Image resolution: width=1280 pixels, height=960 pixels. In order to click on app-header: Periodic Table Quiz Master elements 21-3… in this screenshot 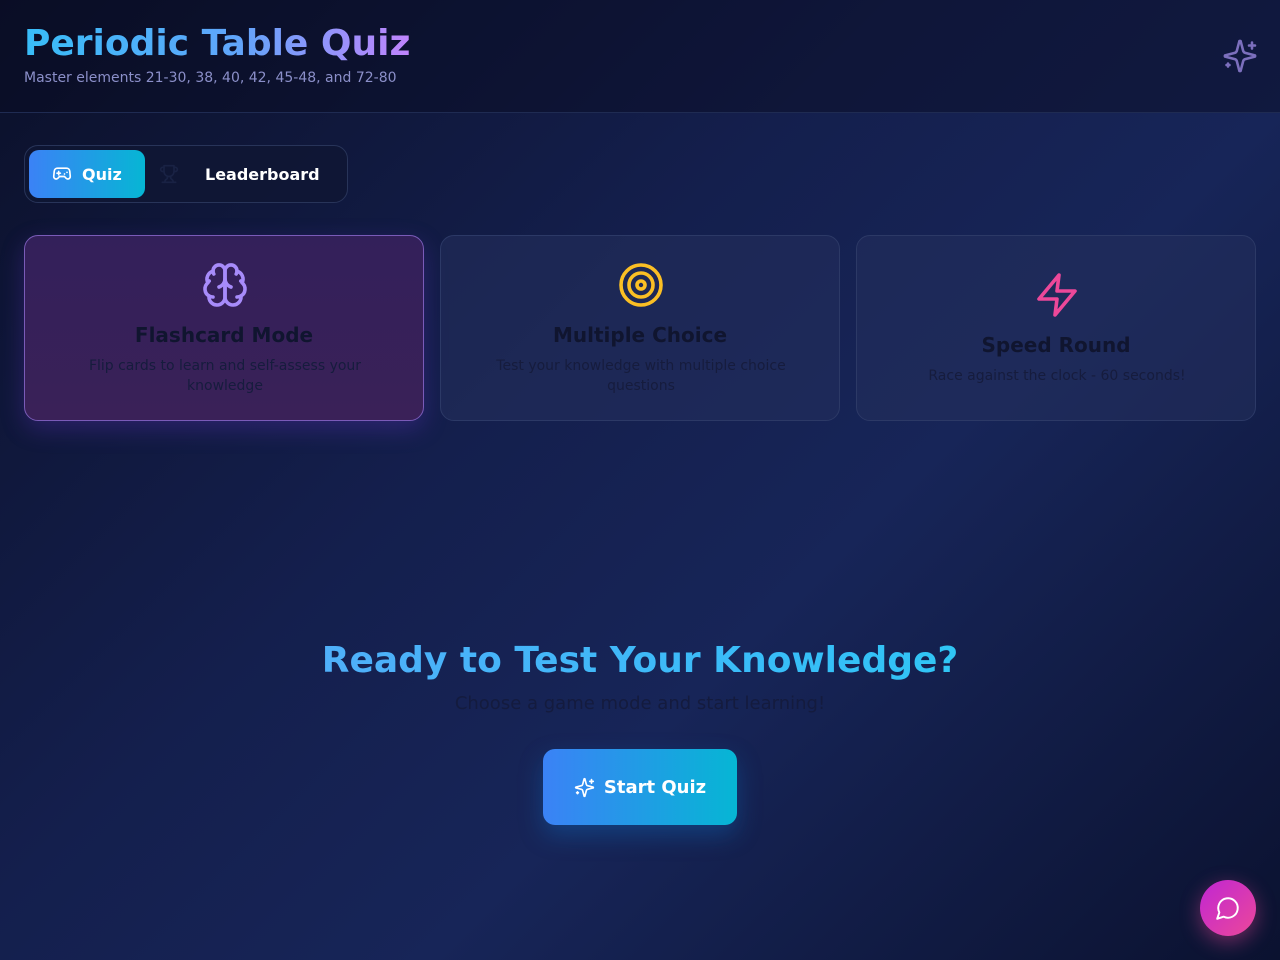, I will do `click(640, 56)`.